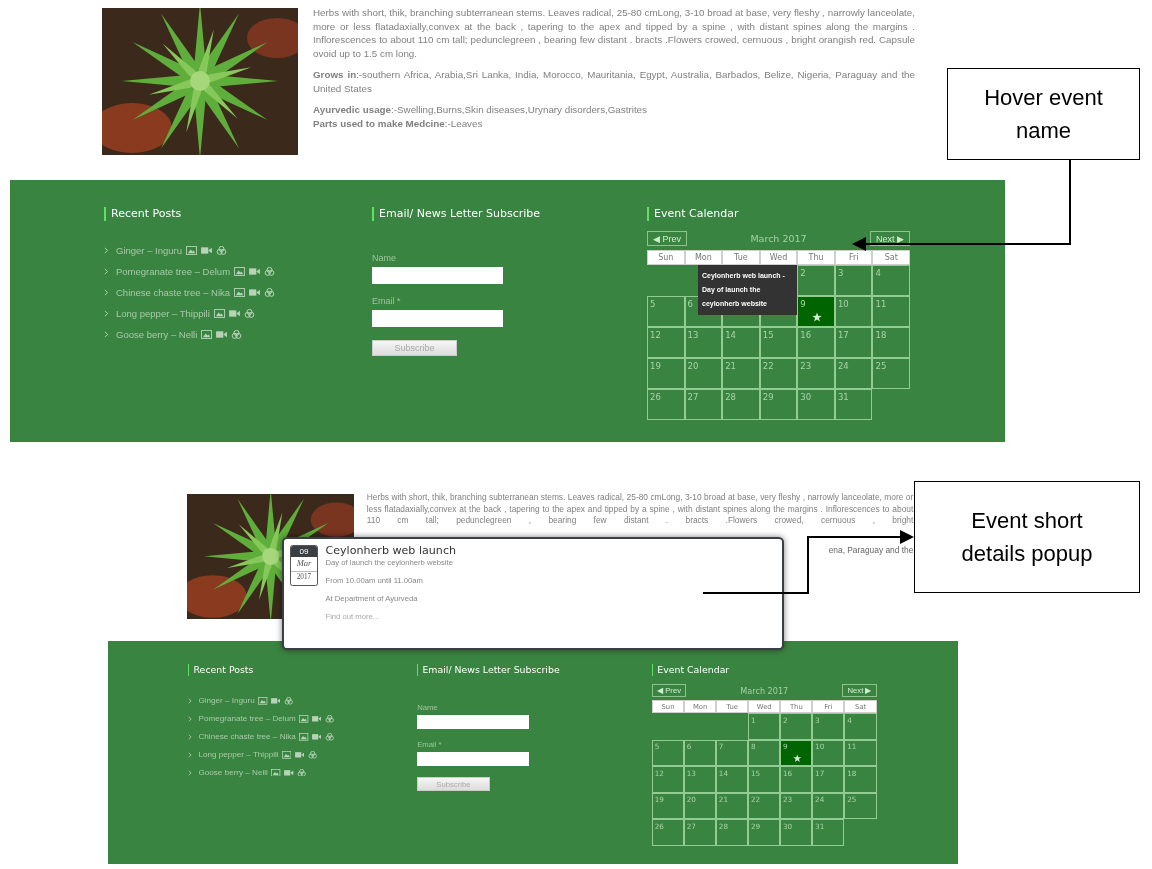 This screenshot has width=1152, height=869. Describe the element at coordinates (871, 550) in the screenshot. I see `detail-text: ena, Paraguay and the` at that location.